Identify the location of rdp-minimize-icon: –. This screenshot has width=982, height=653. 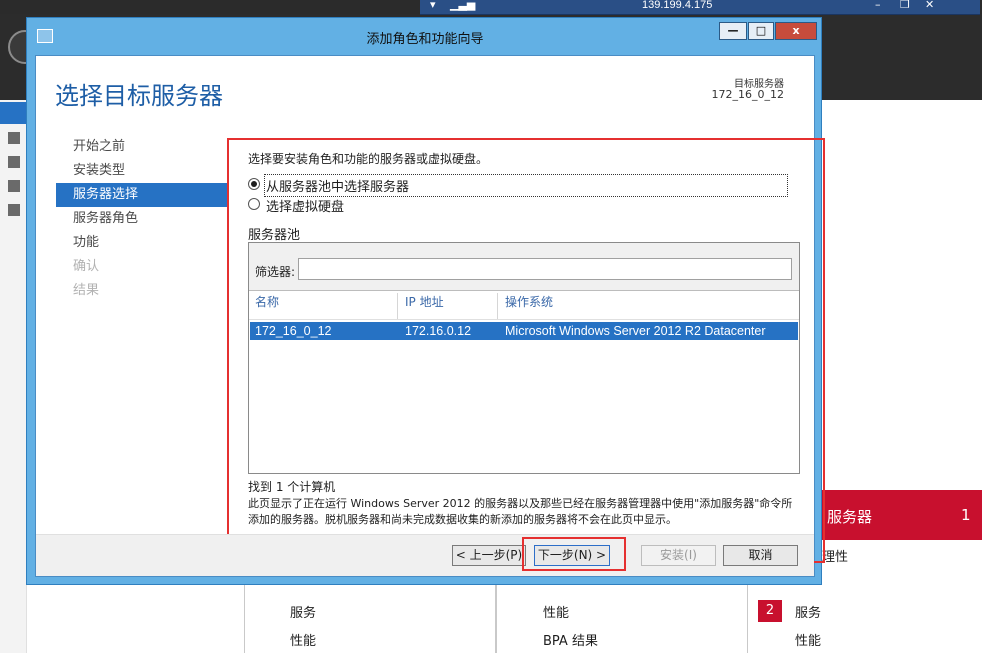
(878, 5).